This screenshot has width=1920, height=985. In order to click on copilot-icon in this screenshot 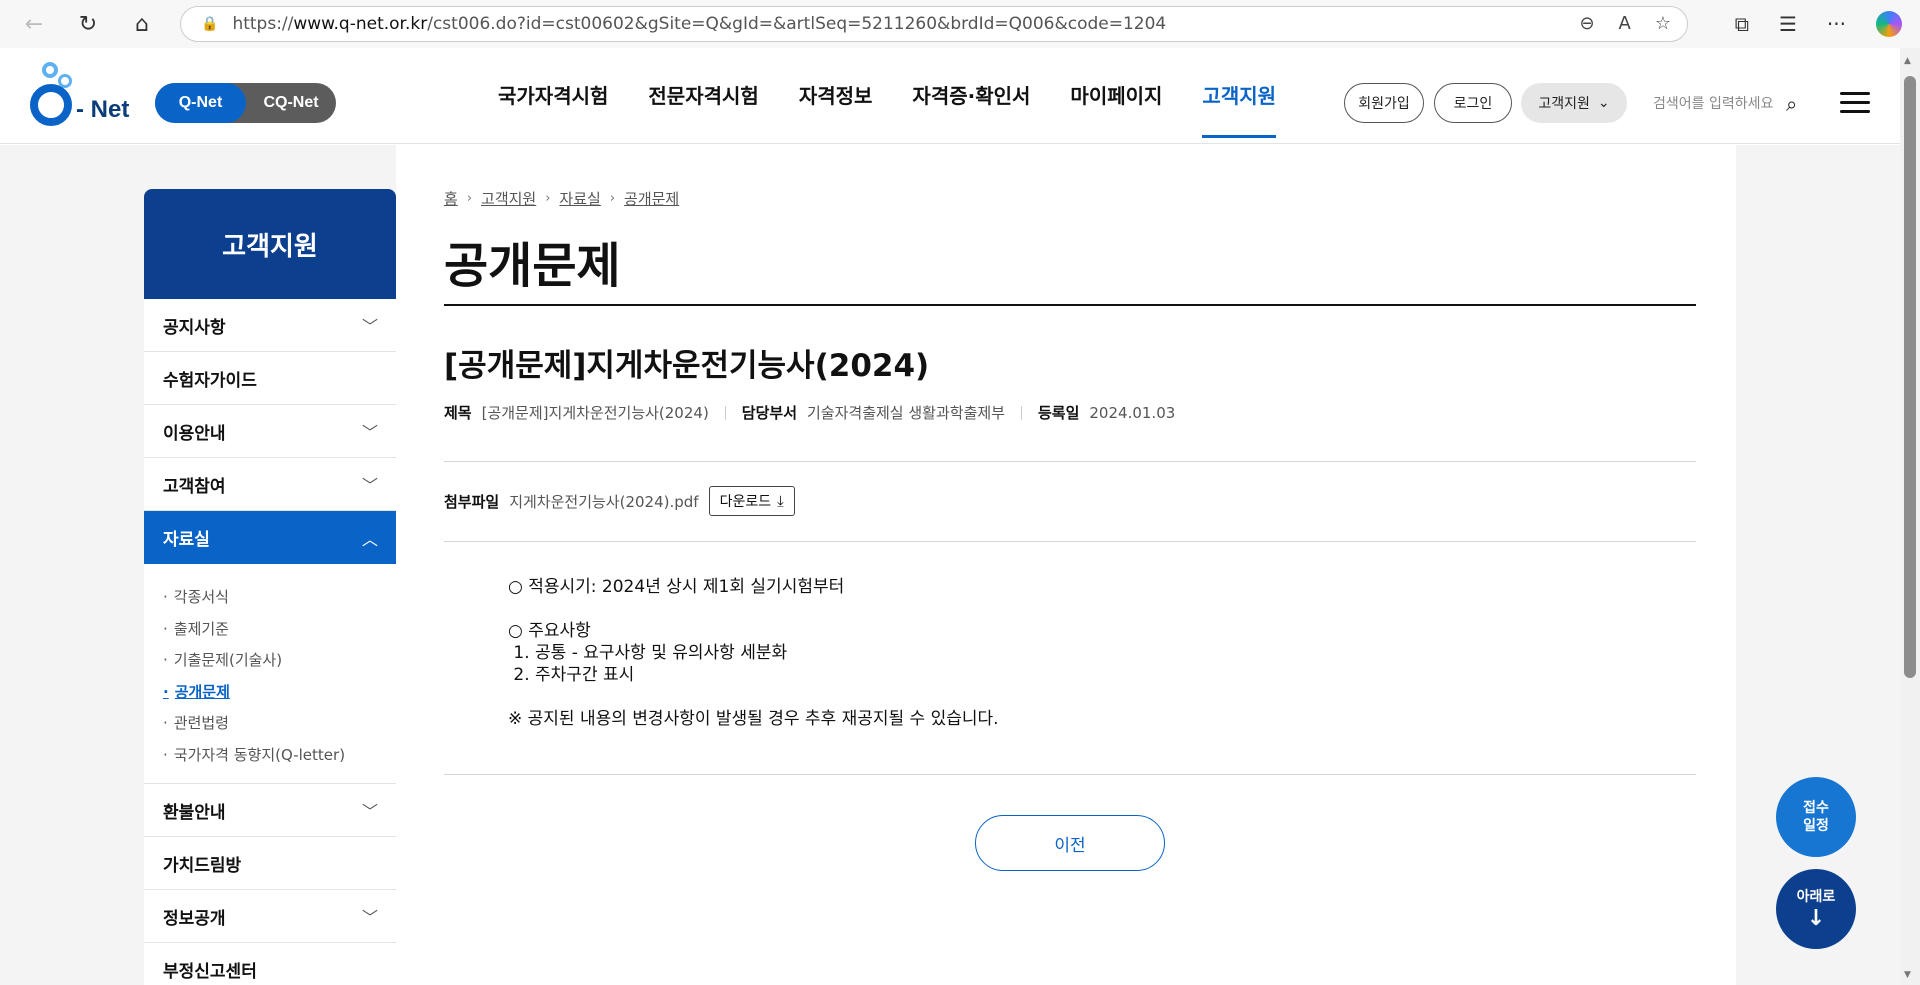, I will do `click(1889, 24)`.